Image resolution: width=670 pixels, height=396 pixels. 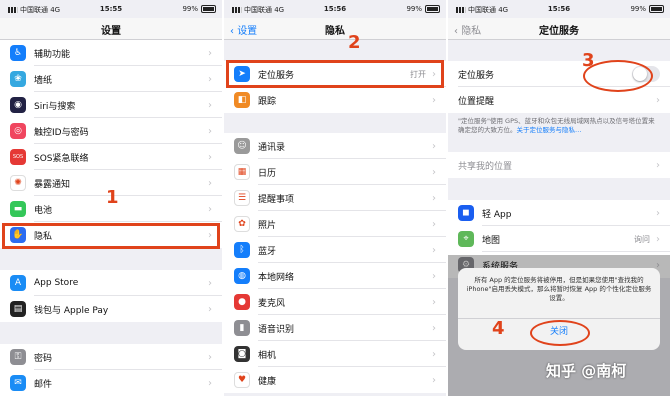 I want to click on settings-group: ⚿ 密码 › ✉ 邮件 ›, so click(x=111, y=370).